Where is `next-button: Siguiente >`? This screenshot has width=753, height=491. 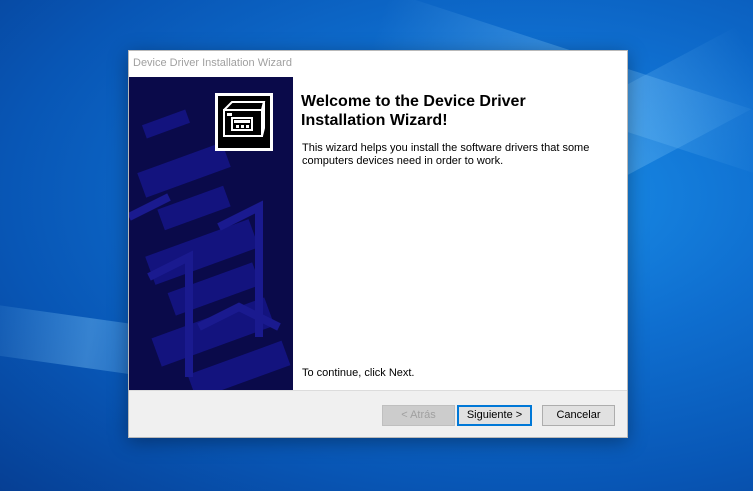
next-button: Siguiente > is located at coordinates (494, 415).